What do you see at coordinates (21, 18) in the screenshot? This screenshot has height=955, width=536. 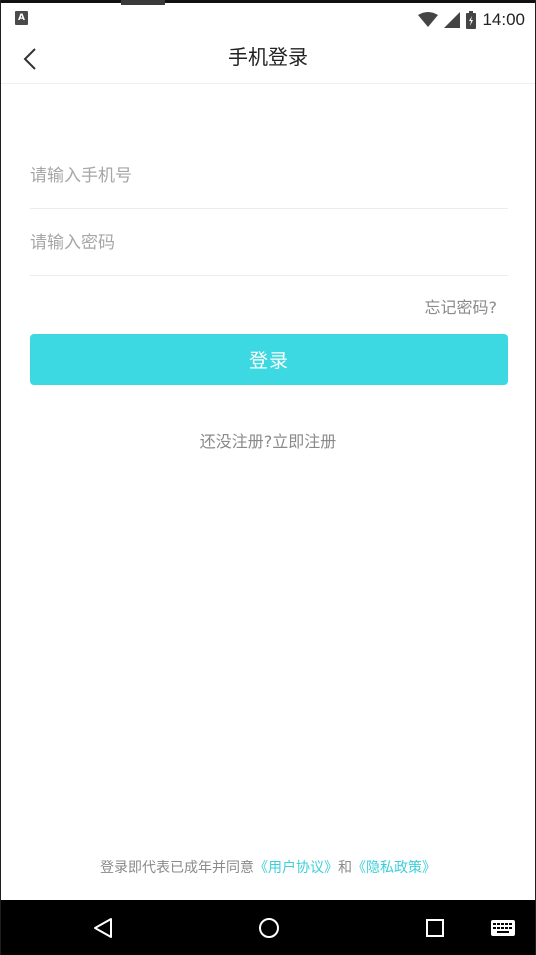 I see `notification-a-icon: A` at bounding box center [21, 18].